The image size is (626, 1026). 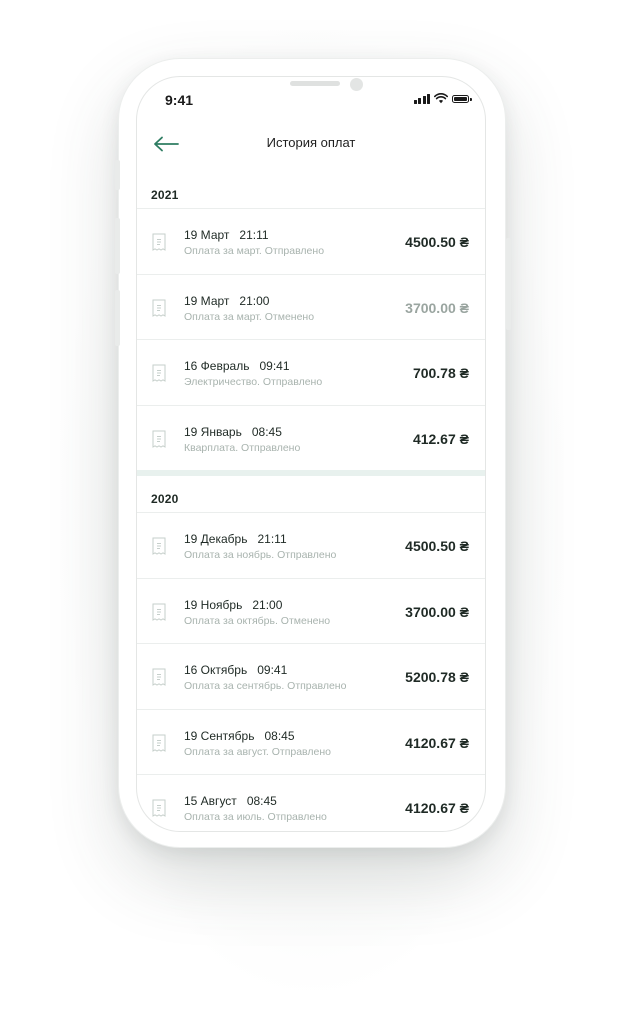 I want to click on payment-date-time: 19 Март 21:11, so click(x=226, y=235).